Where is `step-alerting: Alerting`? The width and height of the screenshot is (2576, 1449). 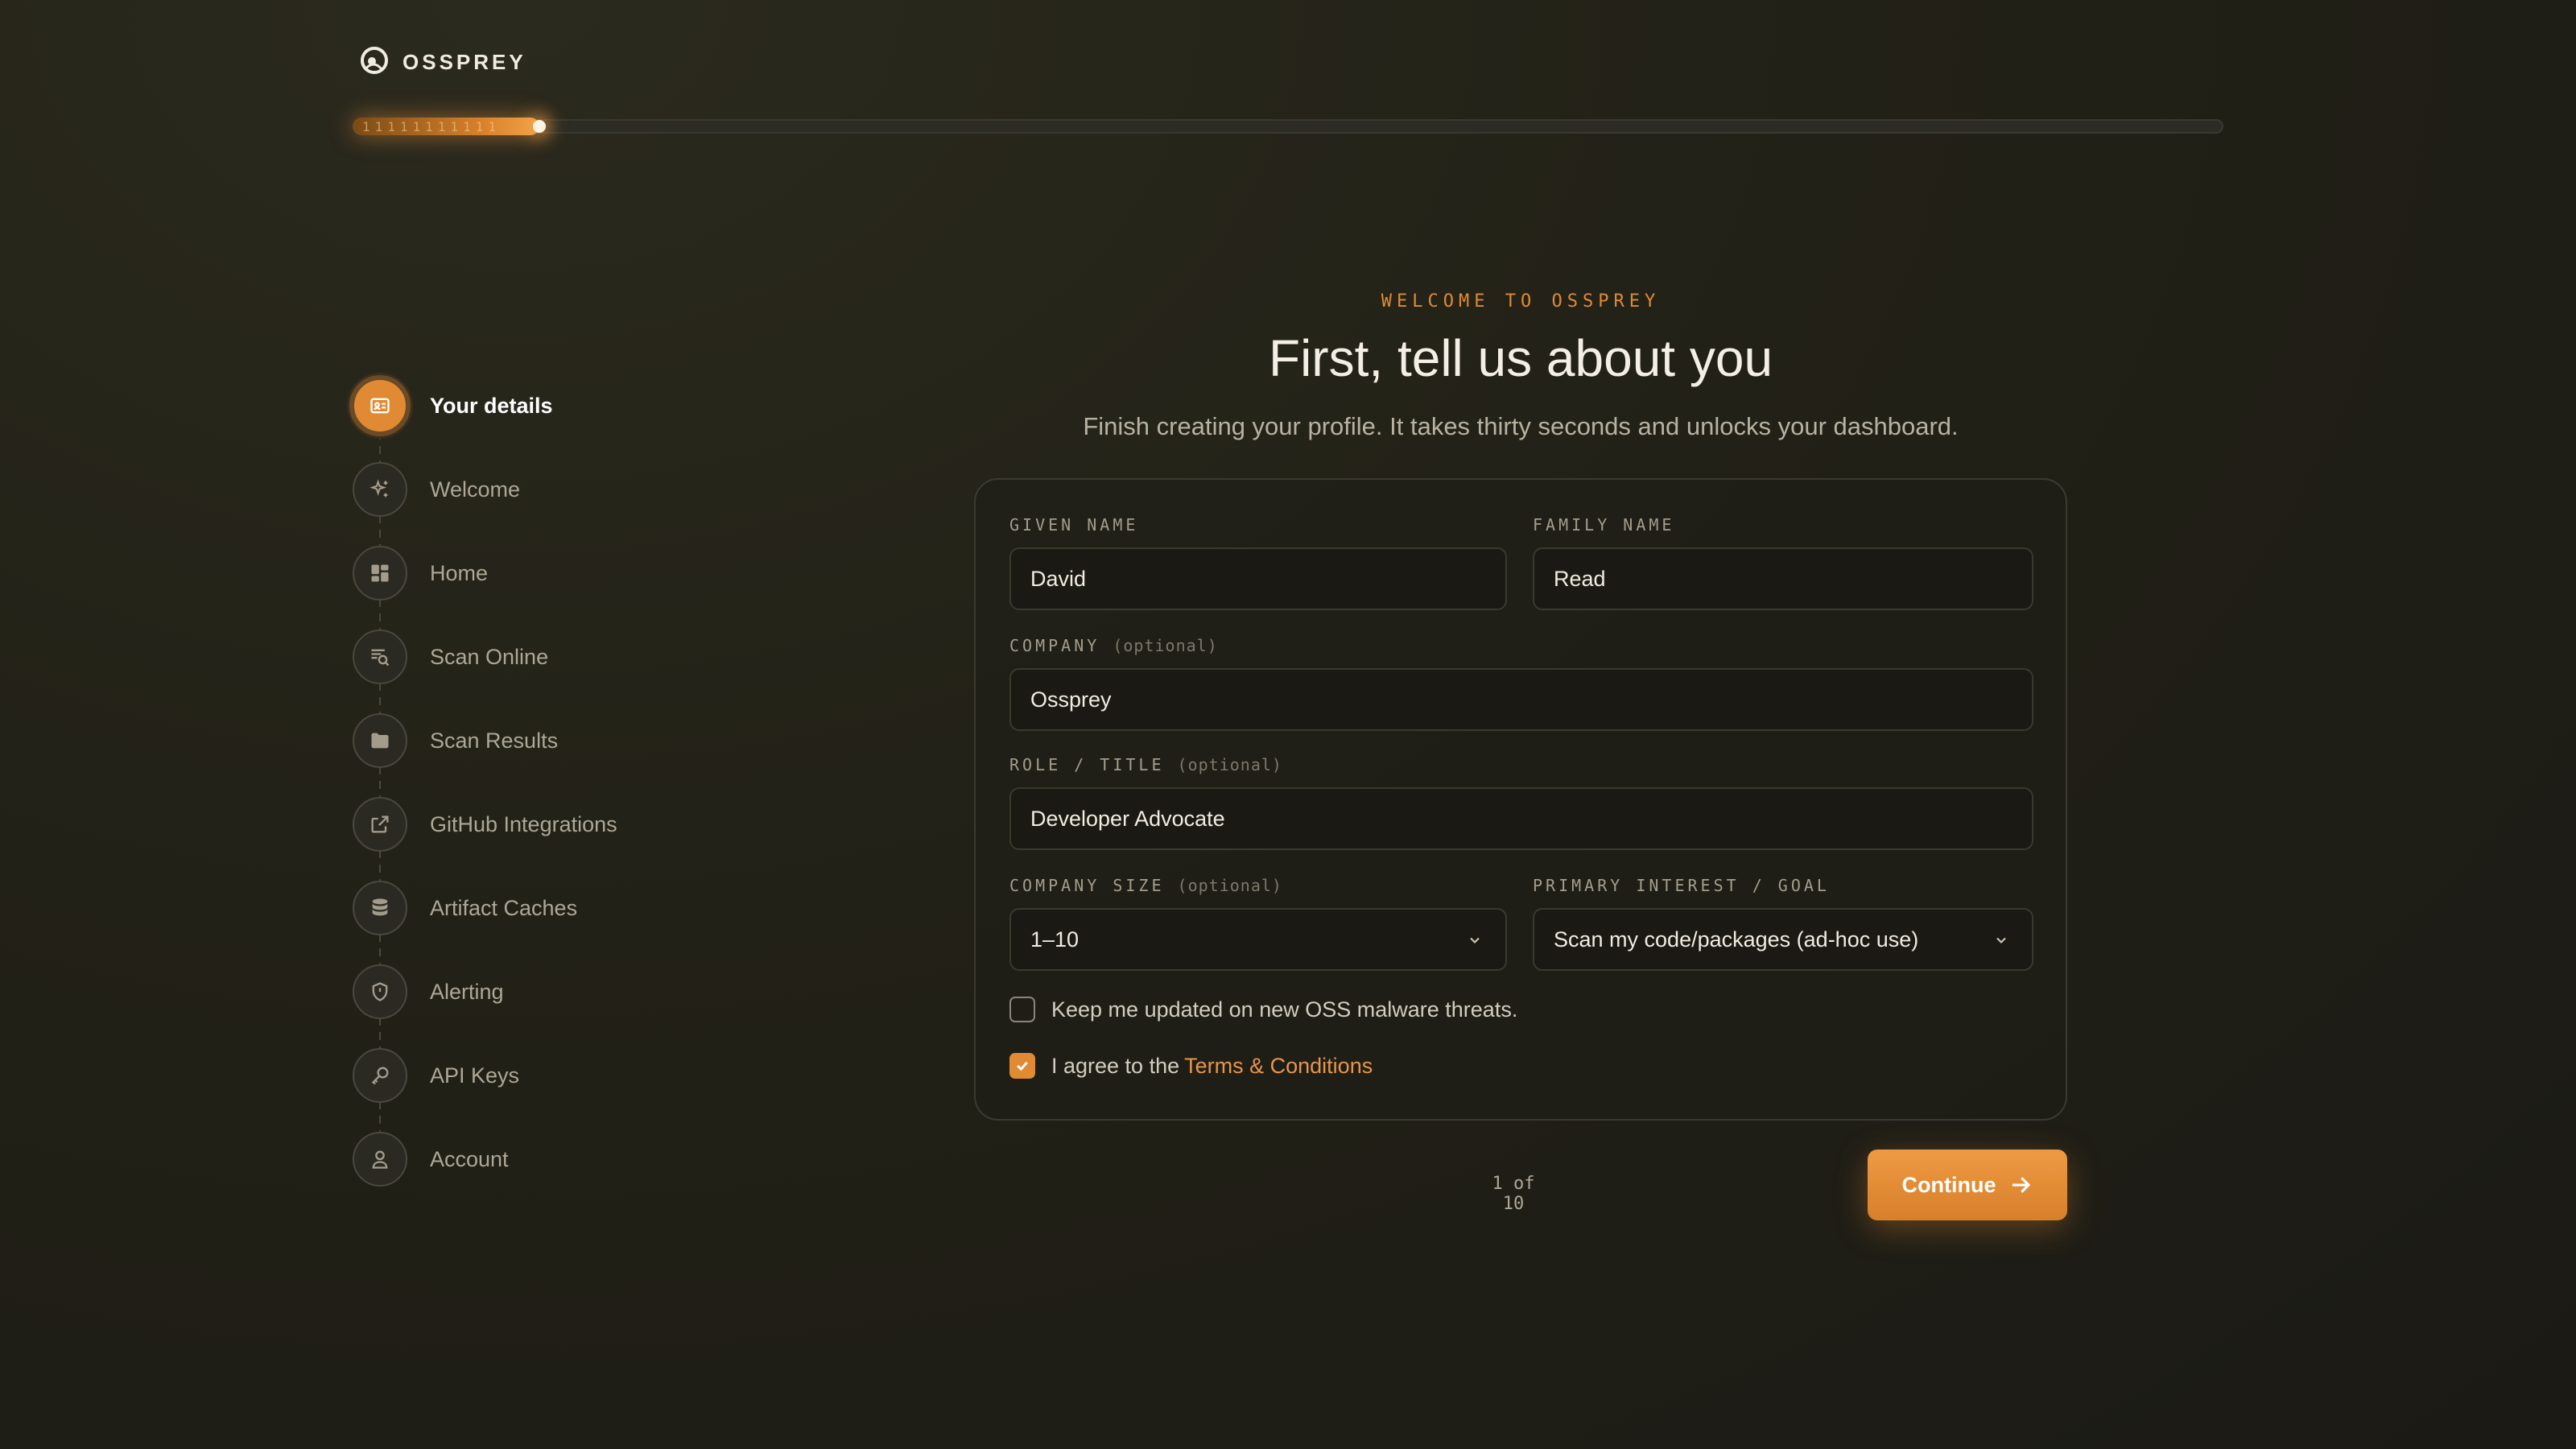
step-alerting: Alerting is located at coordinates (485, 1000).